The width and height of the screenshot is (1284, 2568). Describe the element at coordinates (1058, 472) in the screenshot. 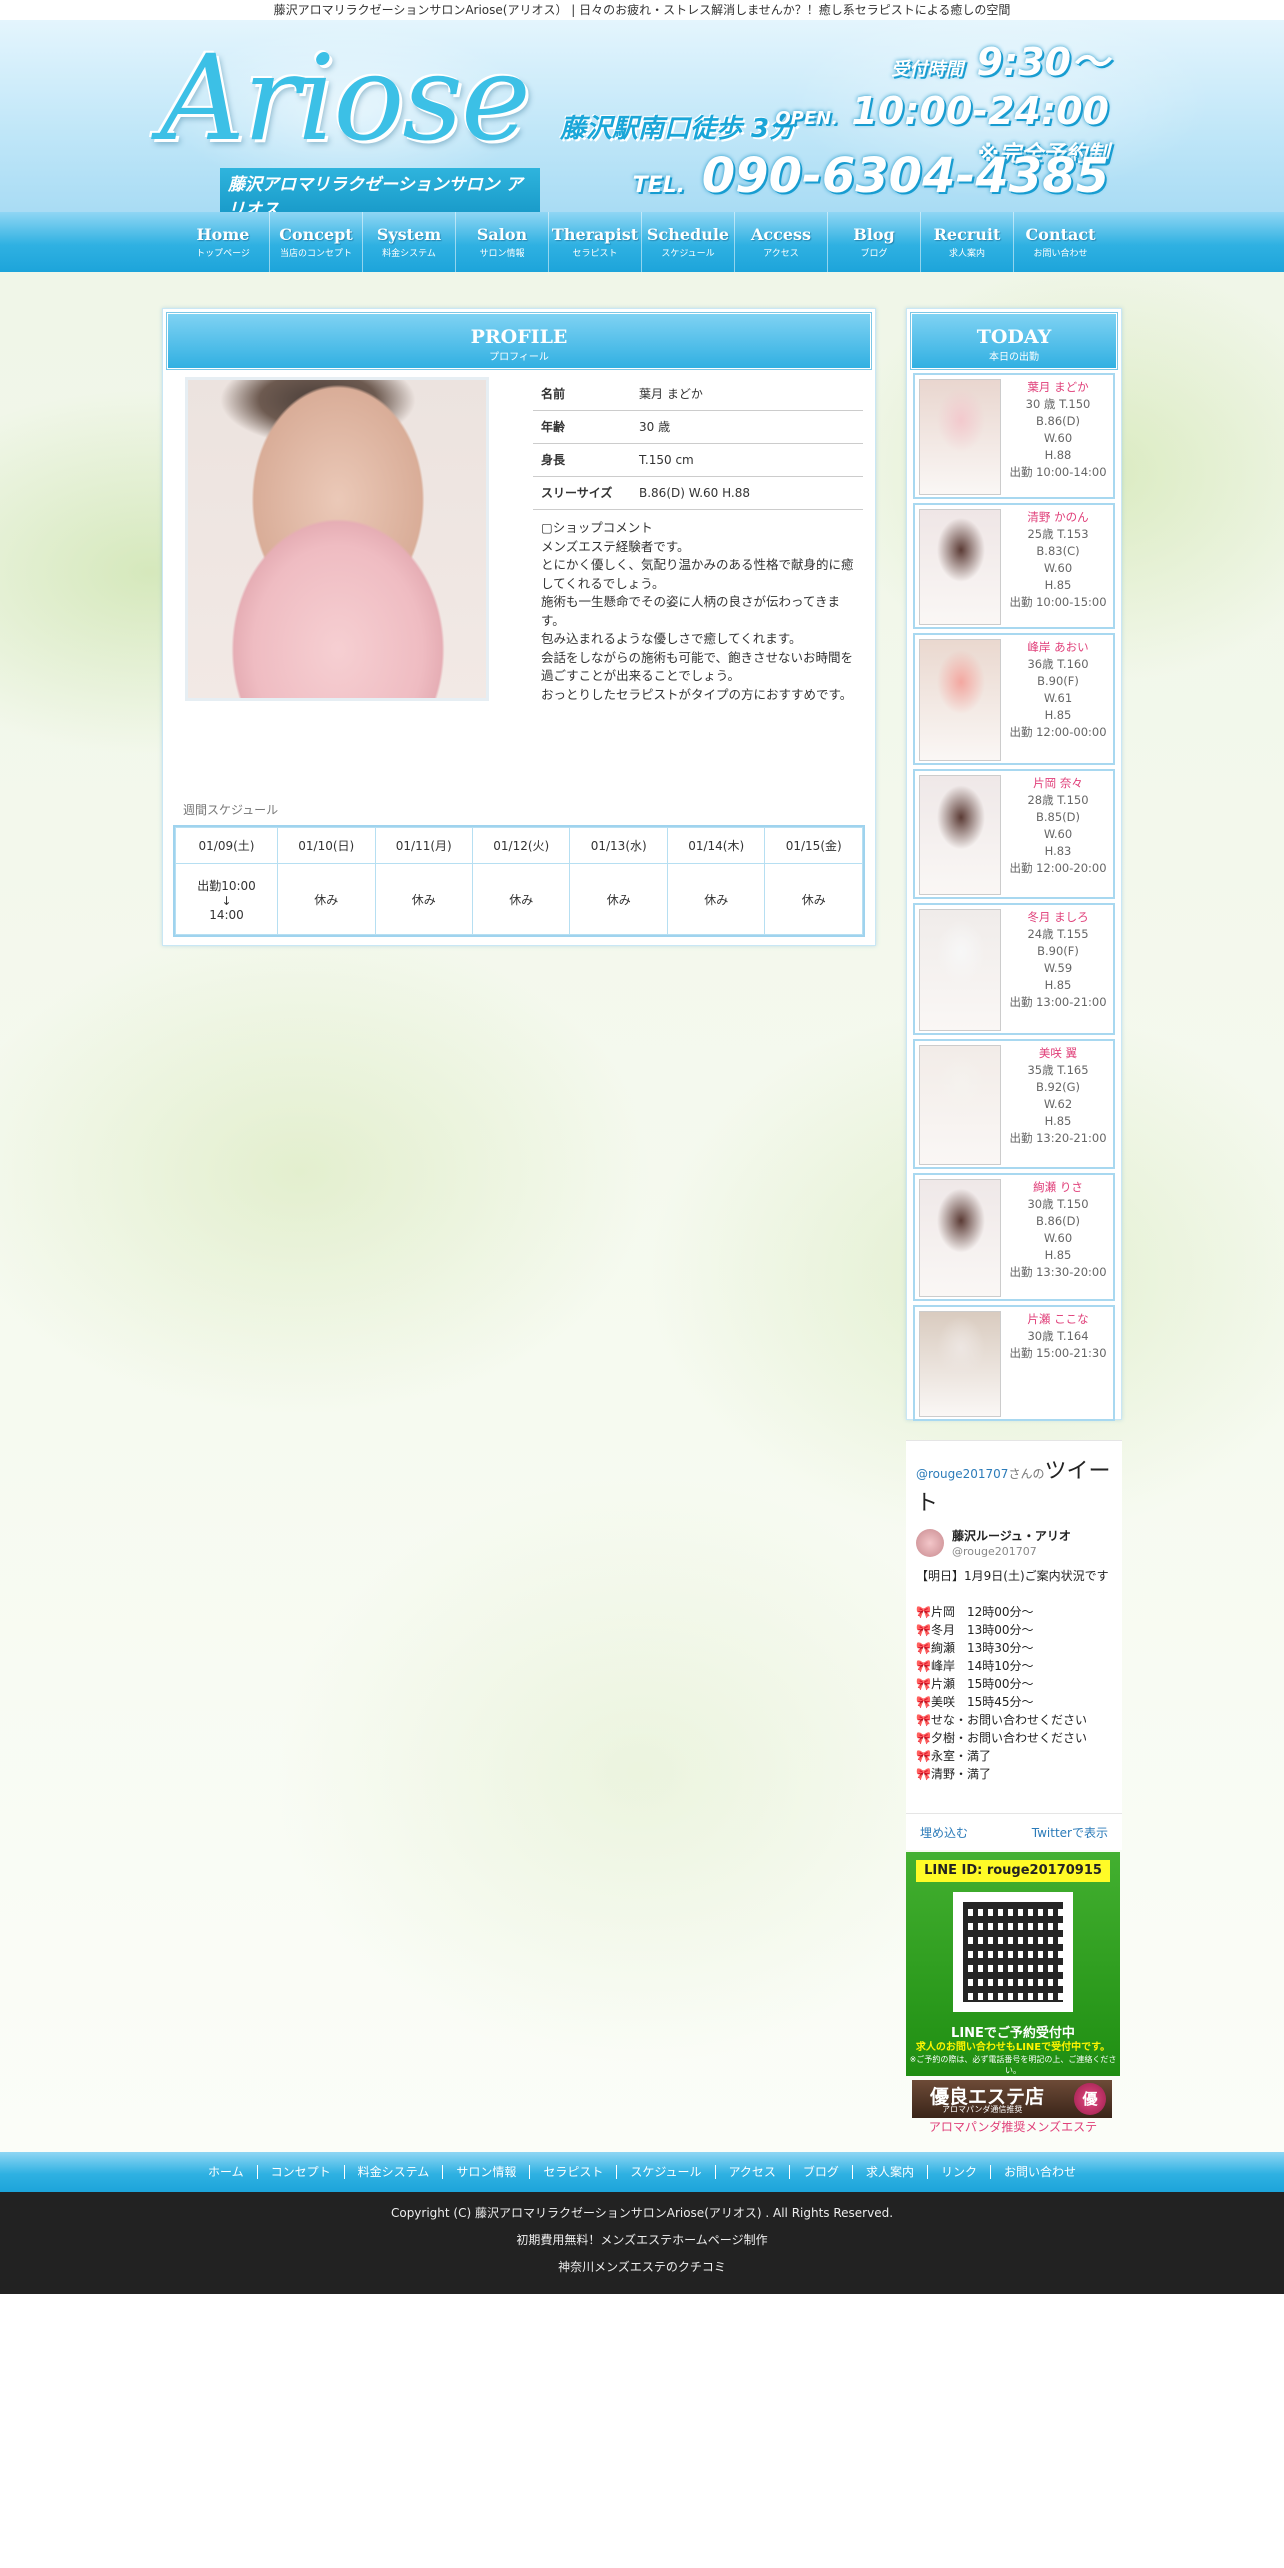

I see `cast-detail: 出勤 10:00-14:00` at that location.